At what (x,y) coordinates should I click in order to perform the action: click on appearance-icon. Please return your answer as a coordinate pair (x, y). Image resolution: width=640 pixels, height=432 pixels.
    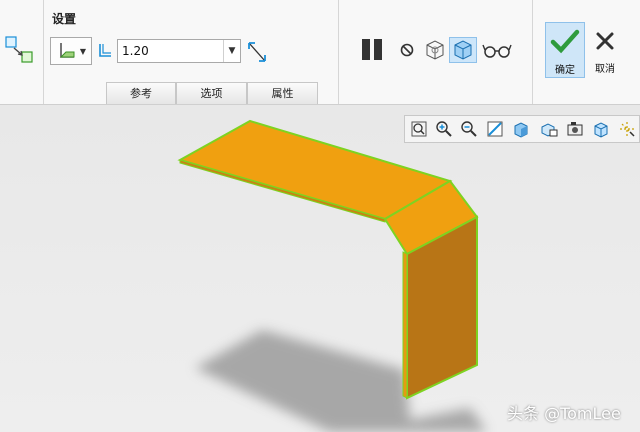
    Looking at the image, I should click on (601, 129).